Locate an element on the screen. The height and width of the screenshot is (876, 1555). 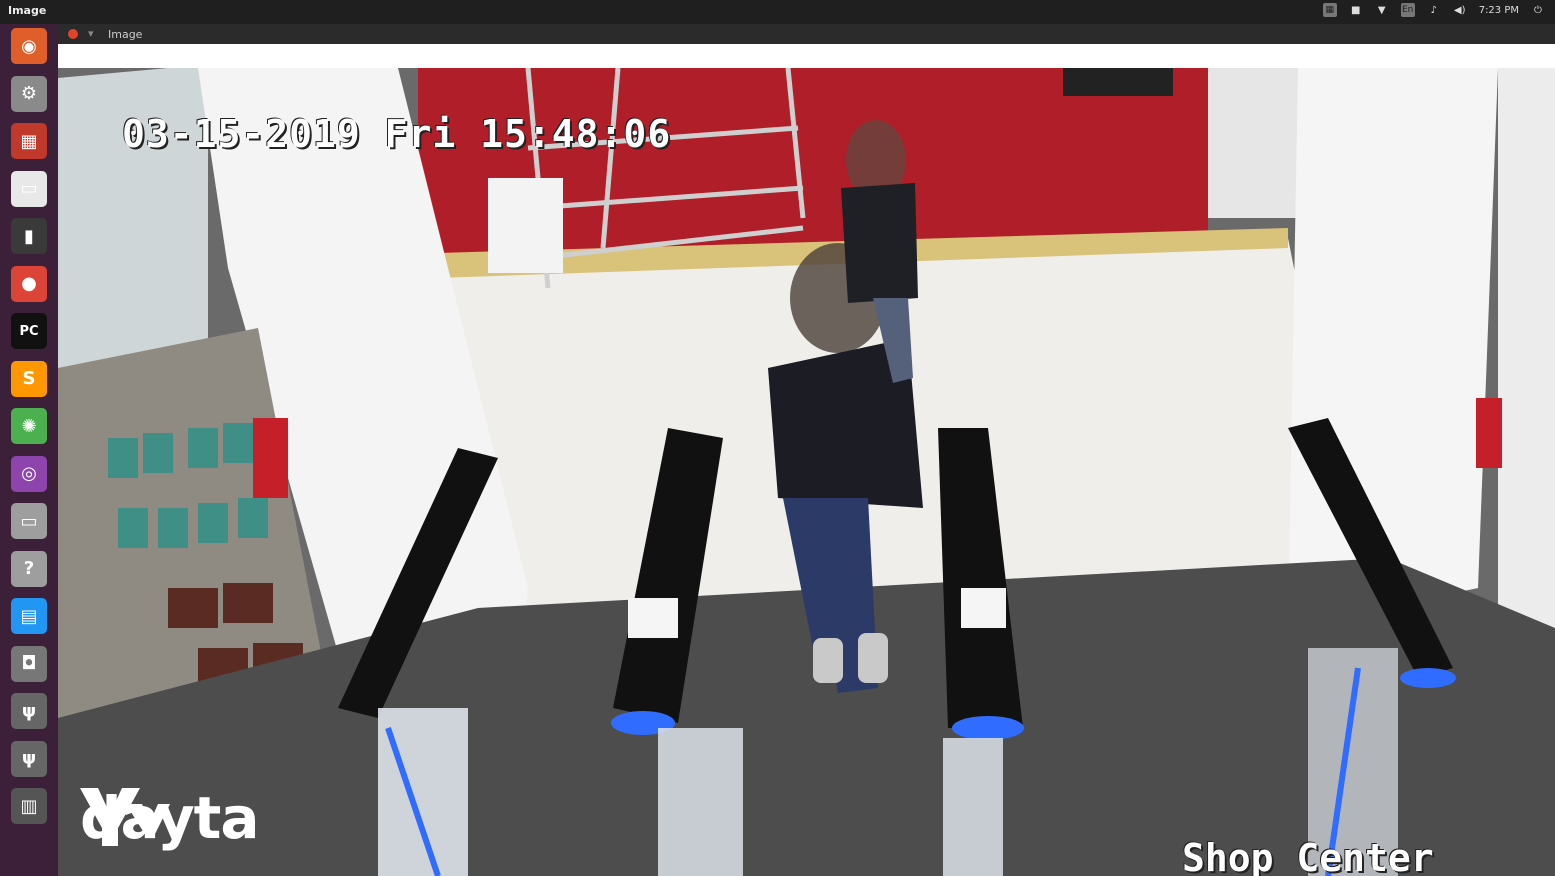
pycharm-icon: PC is located at coordinates (29, 331).